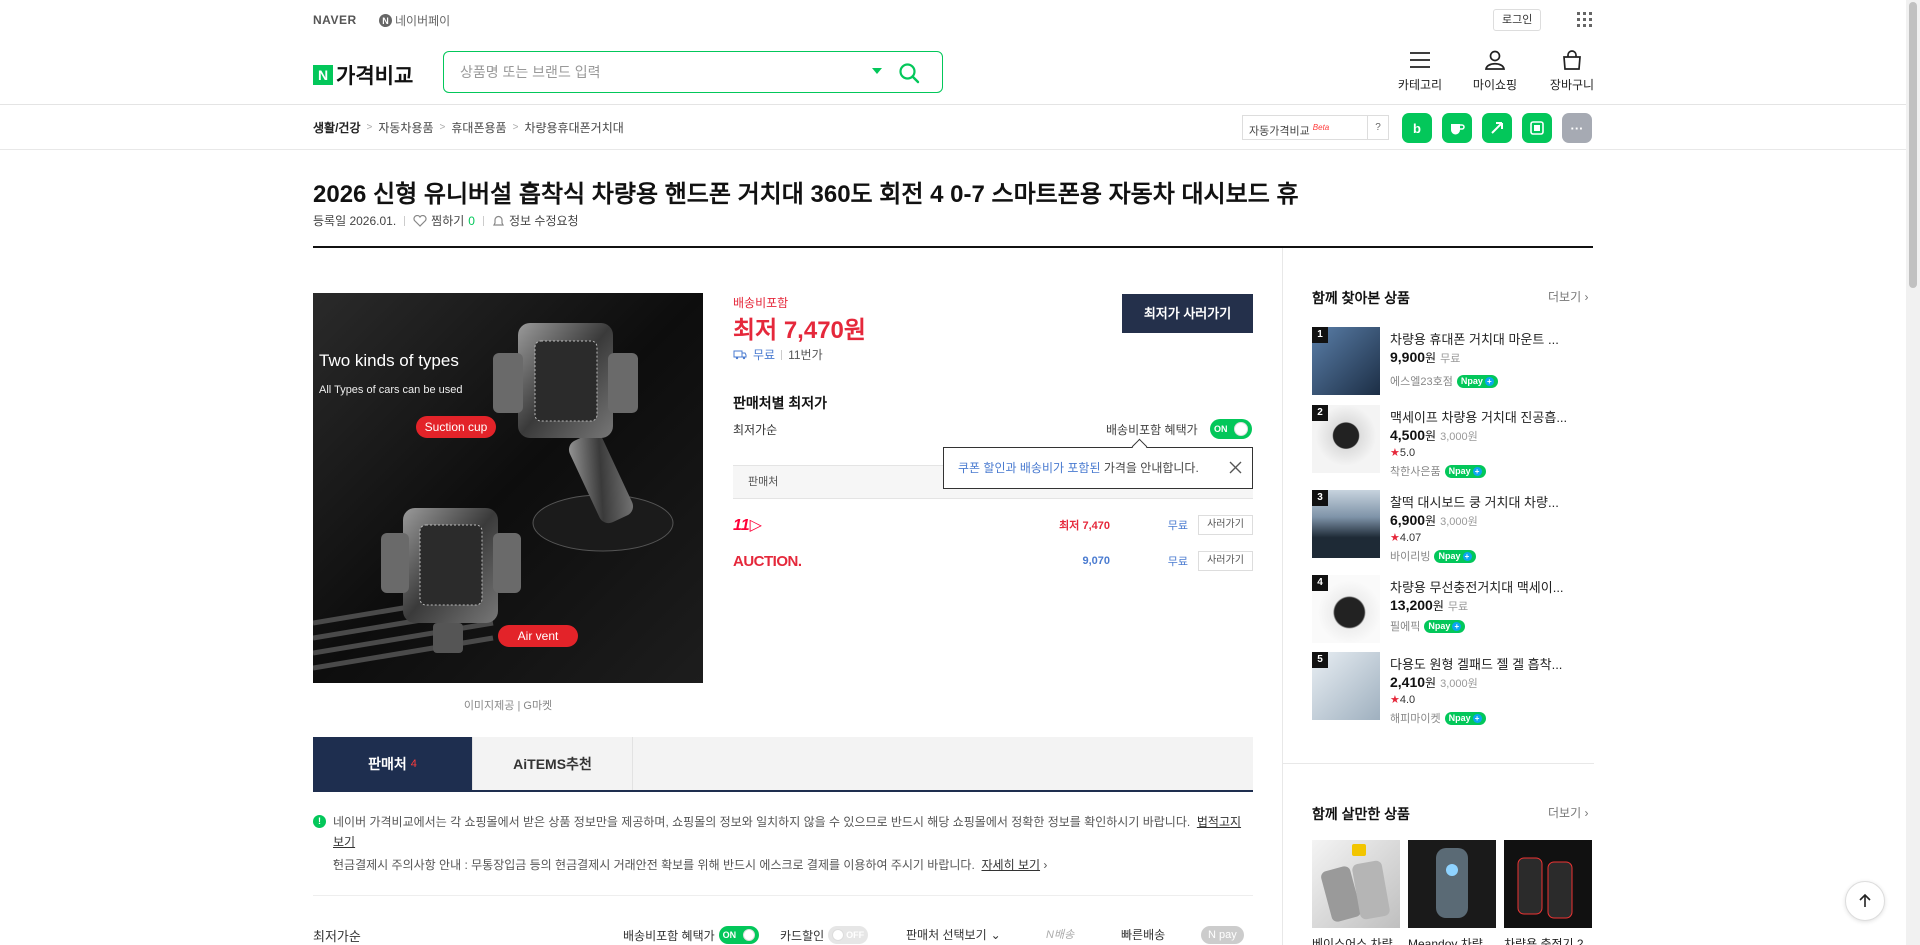 This screenshot has height=945, width=1920. Describe the element at coordinates (335, 20) in the screenshot. I see `naver-logo: NAVER` at that location.